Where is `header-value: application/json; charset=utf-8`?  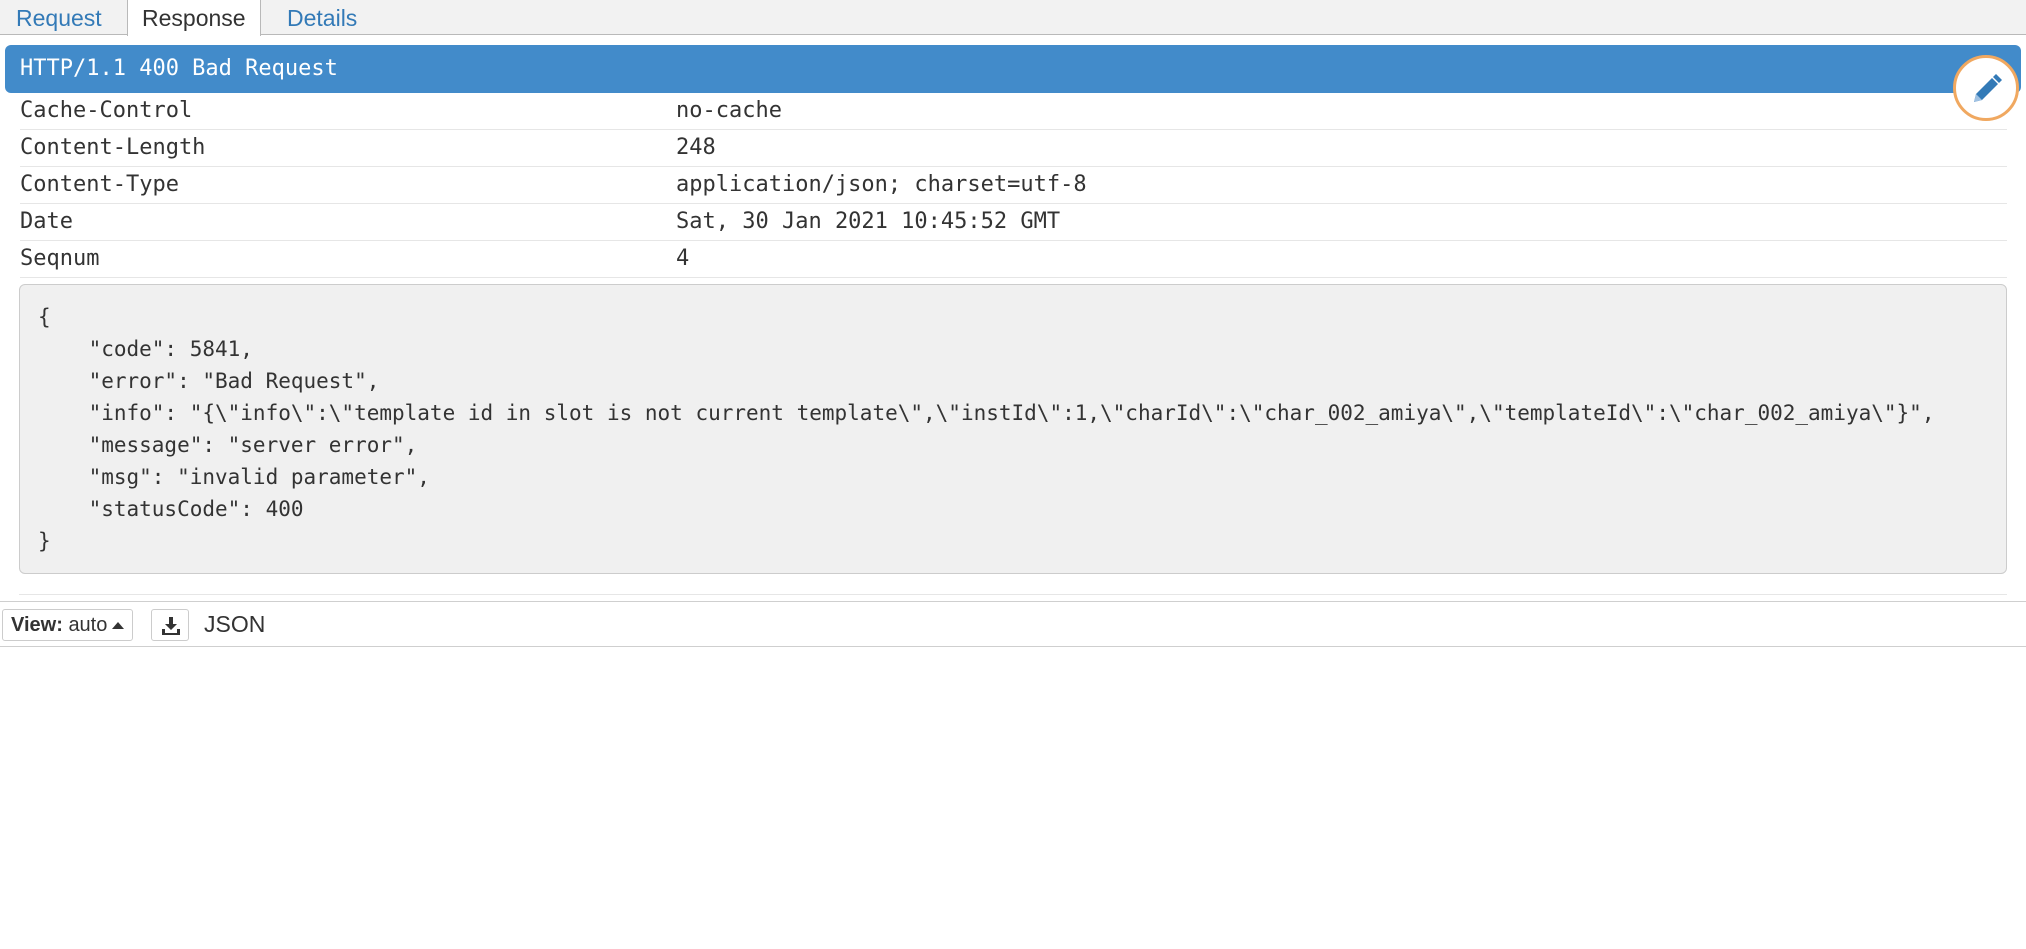
header-value: application/json; charset=utf-8 is located at coordinates (881, 184).